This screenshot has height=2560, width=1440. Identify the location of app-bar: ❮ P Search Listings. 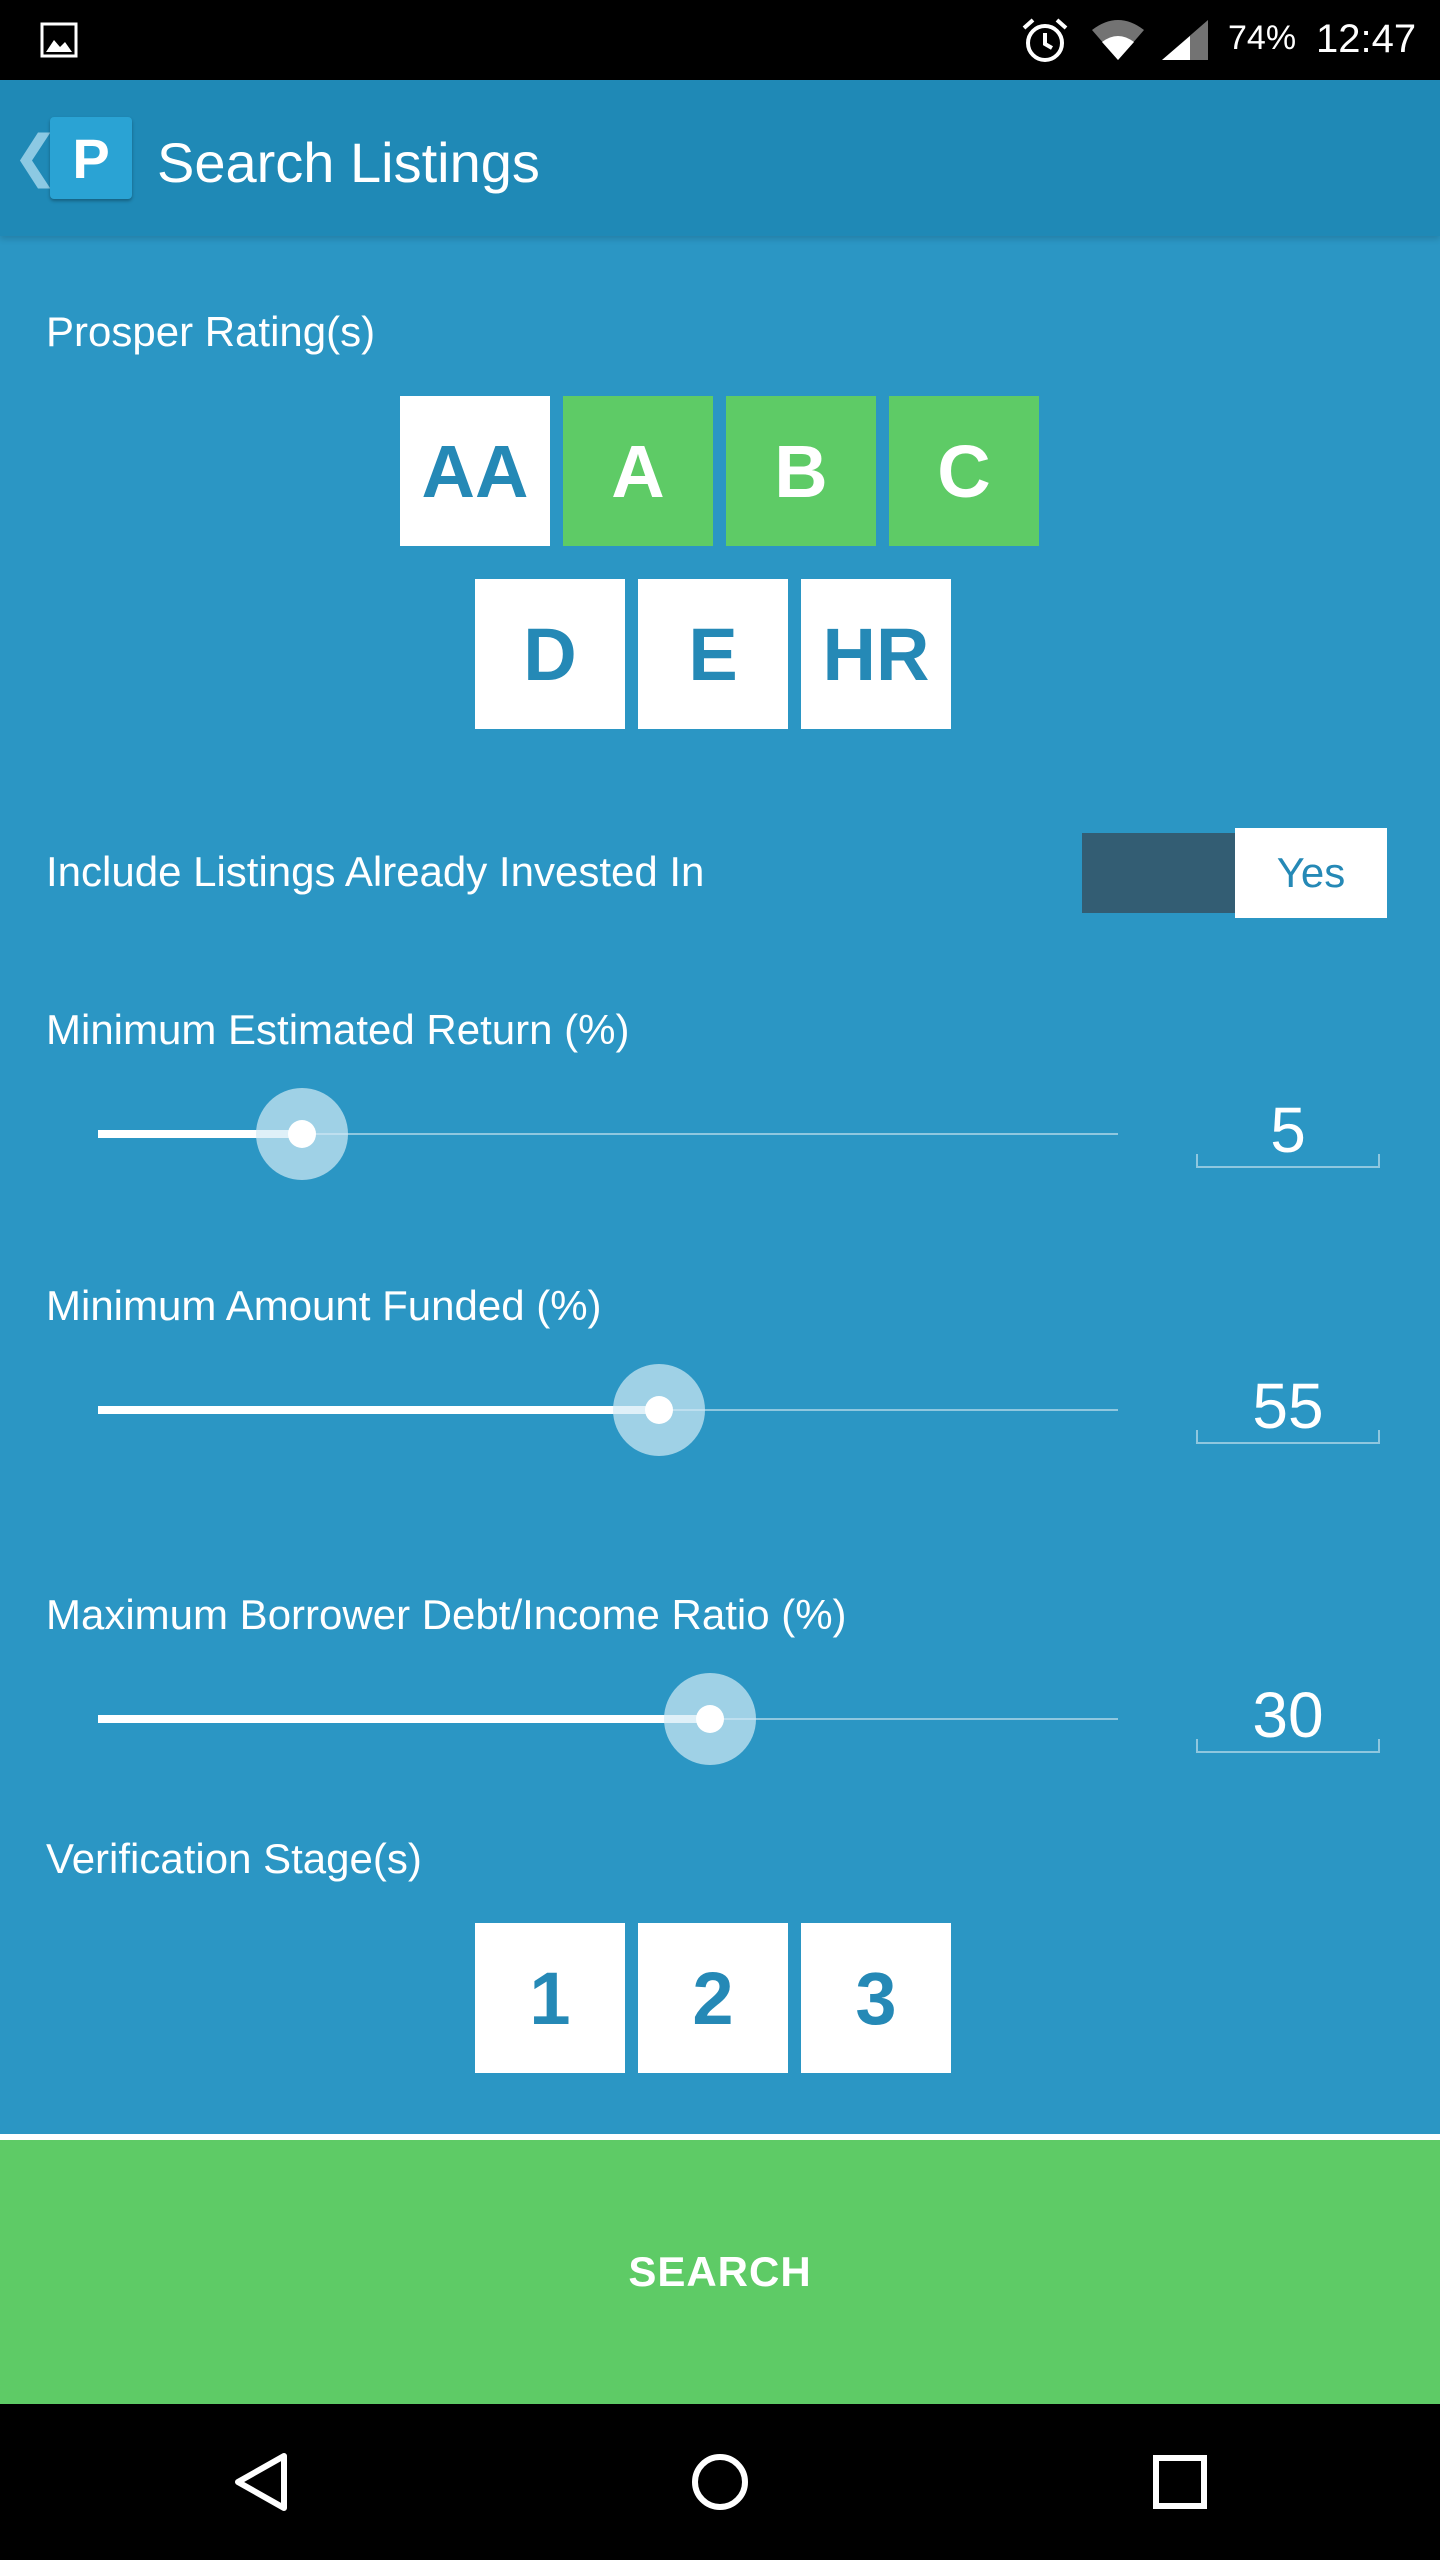
(720, 158).